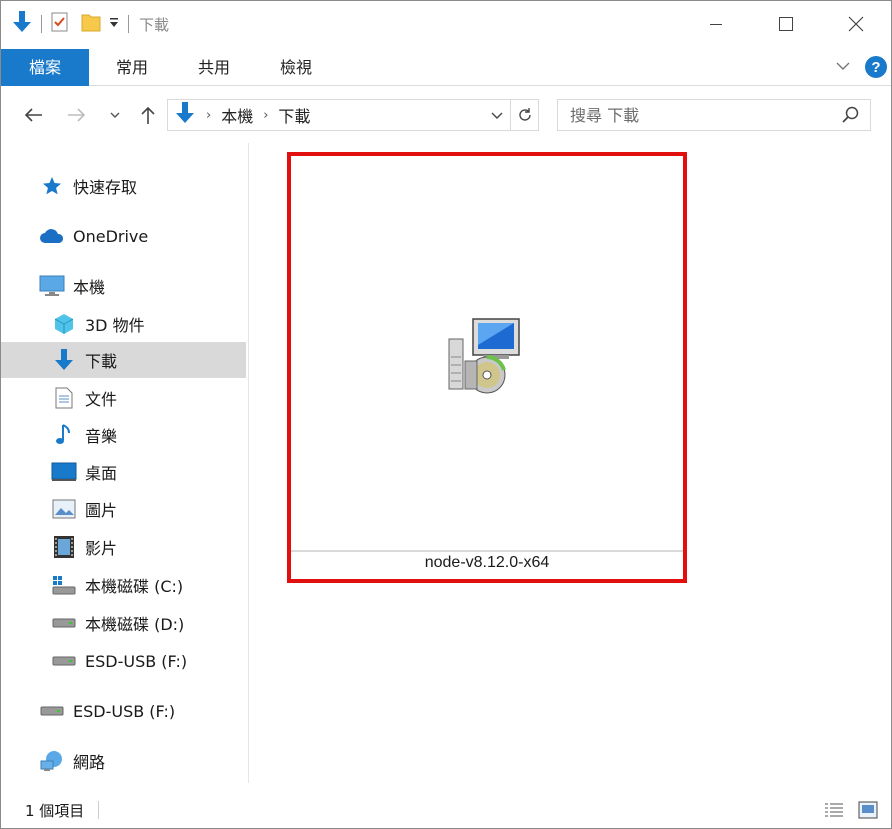 Image resolution: width=892 pixels, height=829 pixels. I want to click on search-input, so click(700, 115).